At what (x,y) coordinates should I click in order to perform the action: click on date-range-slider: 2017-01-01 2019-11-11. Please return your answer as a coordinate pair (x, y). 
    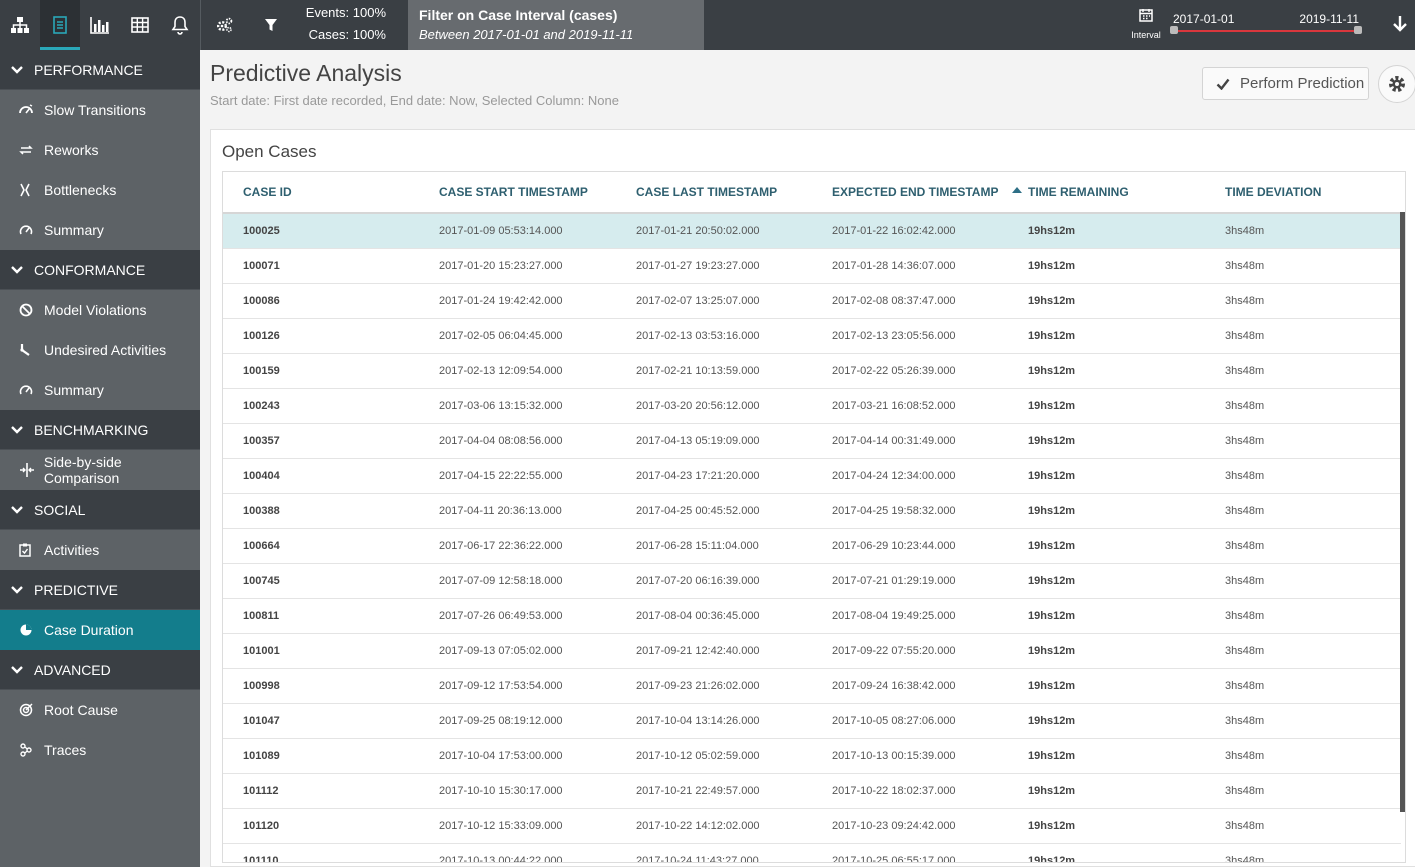
    Looking at the image, I should click on (1266, 25).